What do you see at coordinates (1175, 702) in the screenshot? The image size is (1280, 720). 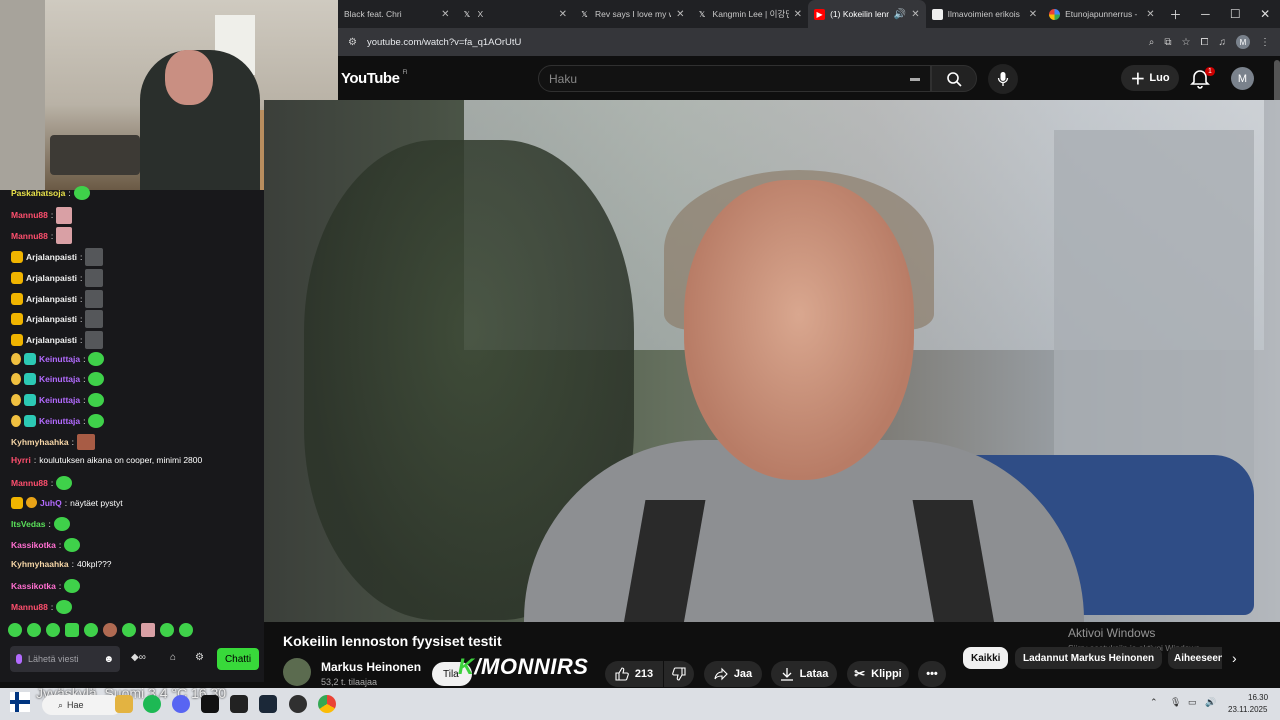 I see `microphone-icon: 🎙` at bounding box center [1175, 702].